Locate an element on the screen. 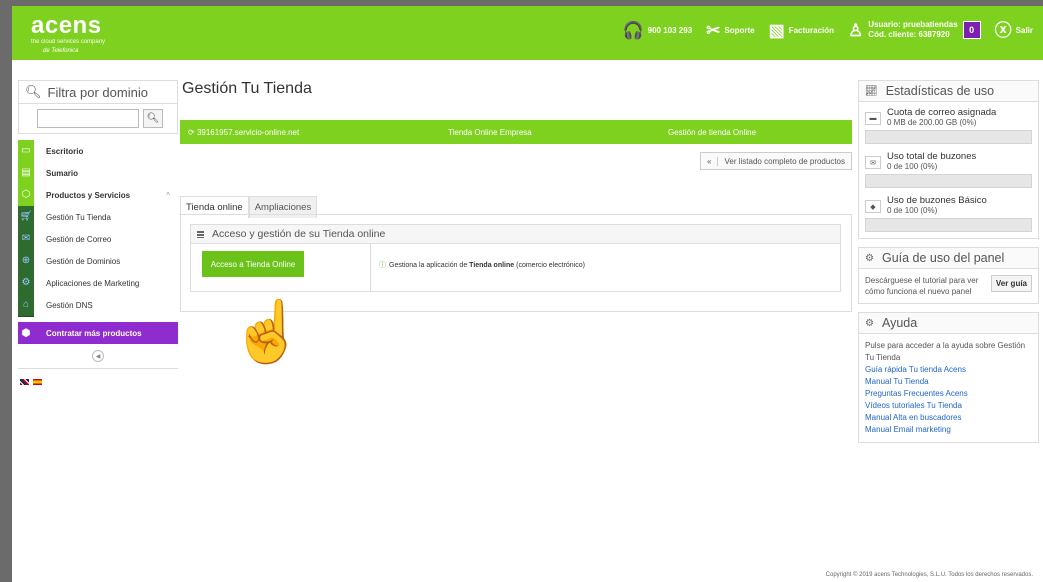 The height and width of the screenshot is (582, 1043). store-domain: ⟳ 39161957.servicio-online.net is located at coordinates (244, 132).